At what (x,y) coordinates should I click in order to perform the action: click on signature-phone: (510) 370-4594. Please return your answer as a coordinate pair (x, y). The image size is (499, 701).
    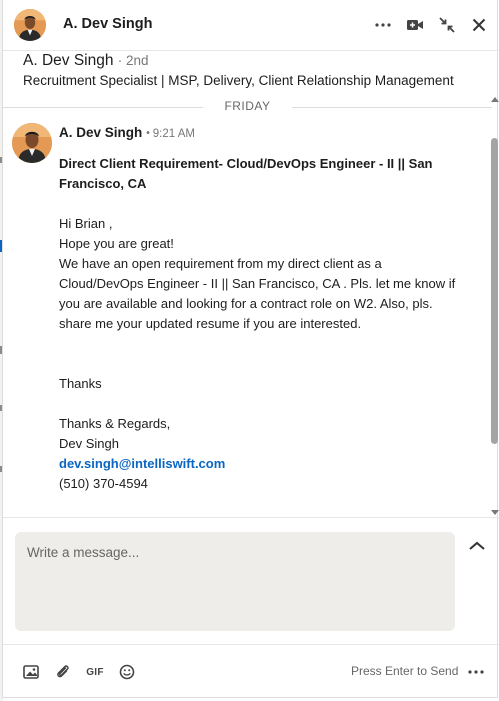
    Looking at the image, I should click on (103, 483).